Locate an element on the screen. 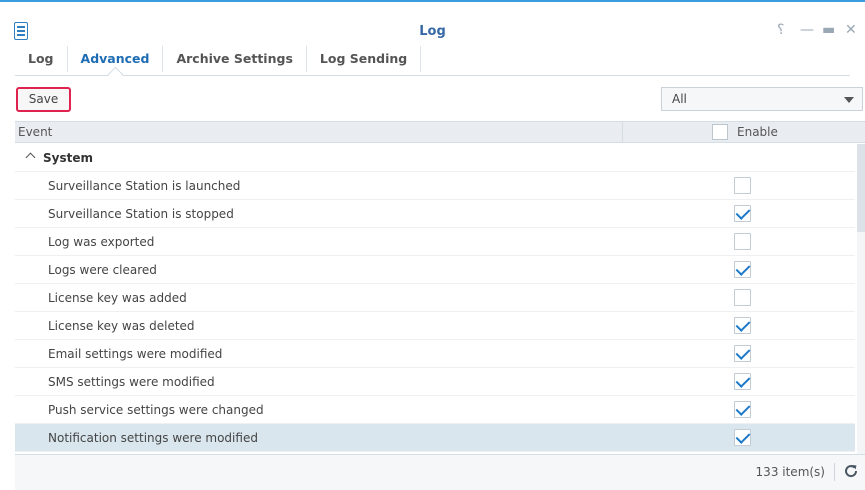 The height and width of the screenshot is (490, 865). event-label: Surveillance Station is launched is located at coordinates (144, 186).